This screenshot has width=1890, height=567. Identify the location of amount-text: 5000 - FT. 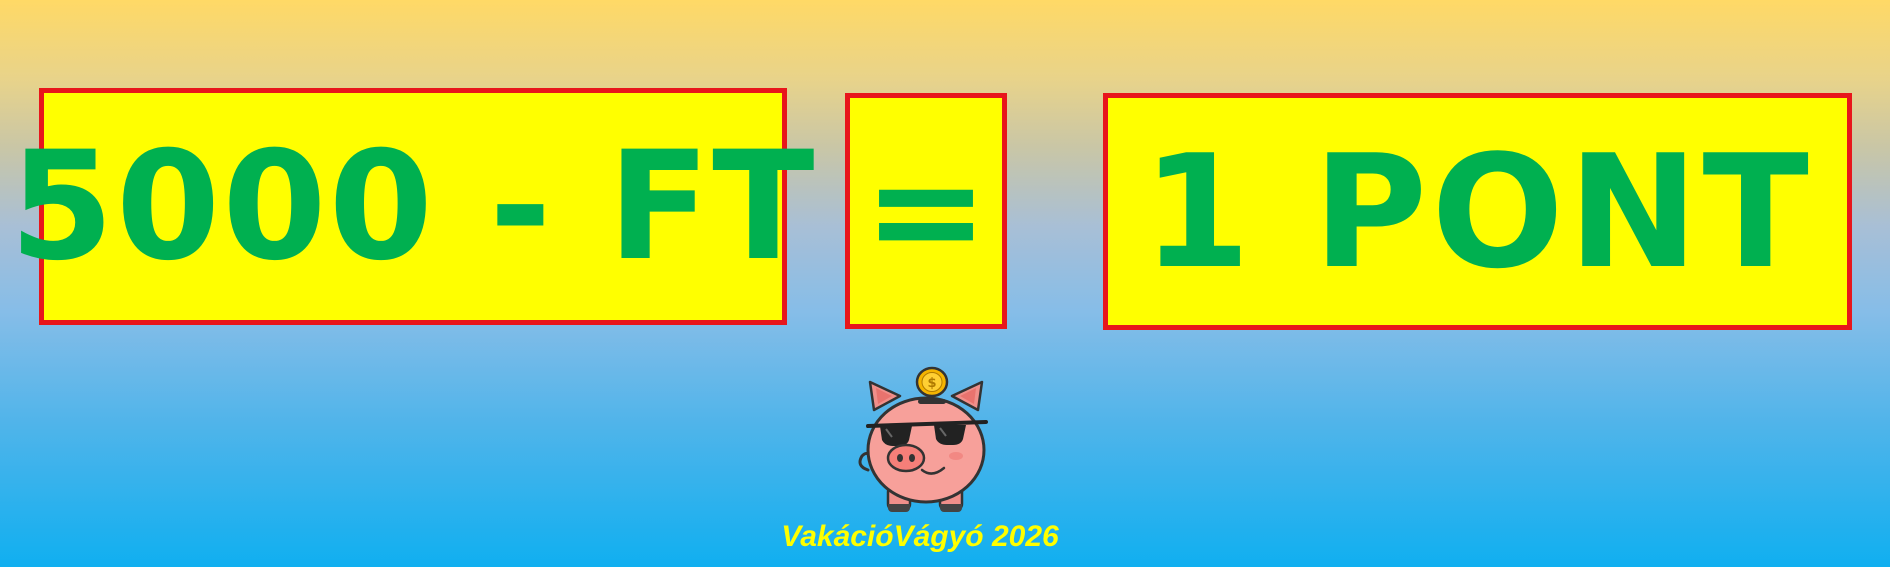
(413, 206).